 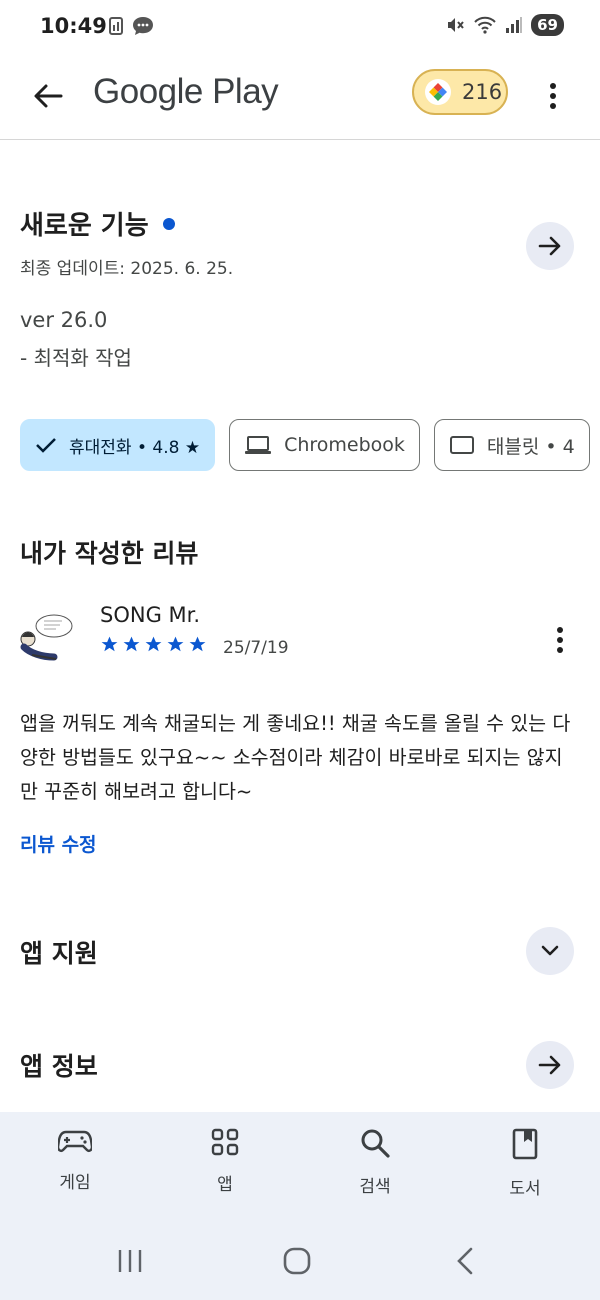 What do you see at coordinates (344, 445) in the screenshot?
I see `chip-chromebook-label: Chromebook` at bounding box center [344, 445].